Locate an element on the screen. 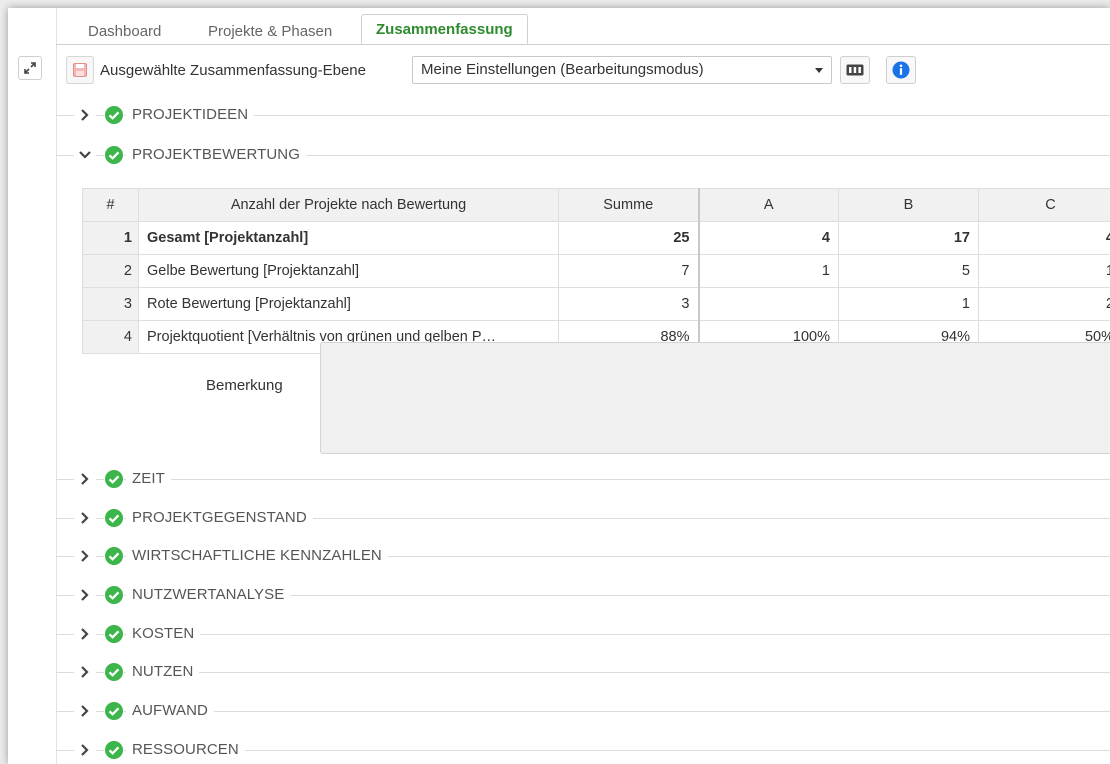  table-row: 3 Rote Bewertung [Projektanzahl] 3 1 2 is located at coordinates (596, 304).